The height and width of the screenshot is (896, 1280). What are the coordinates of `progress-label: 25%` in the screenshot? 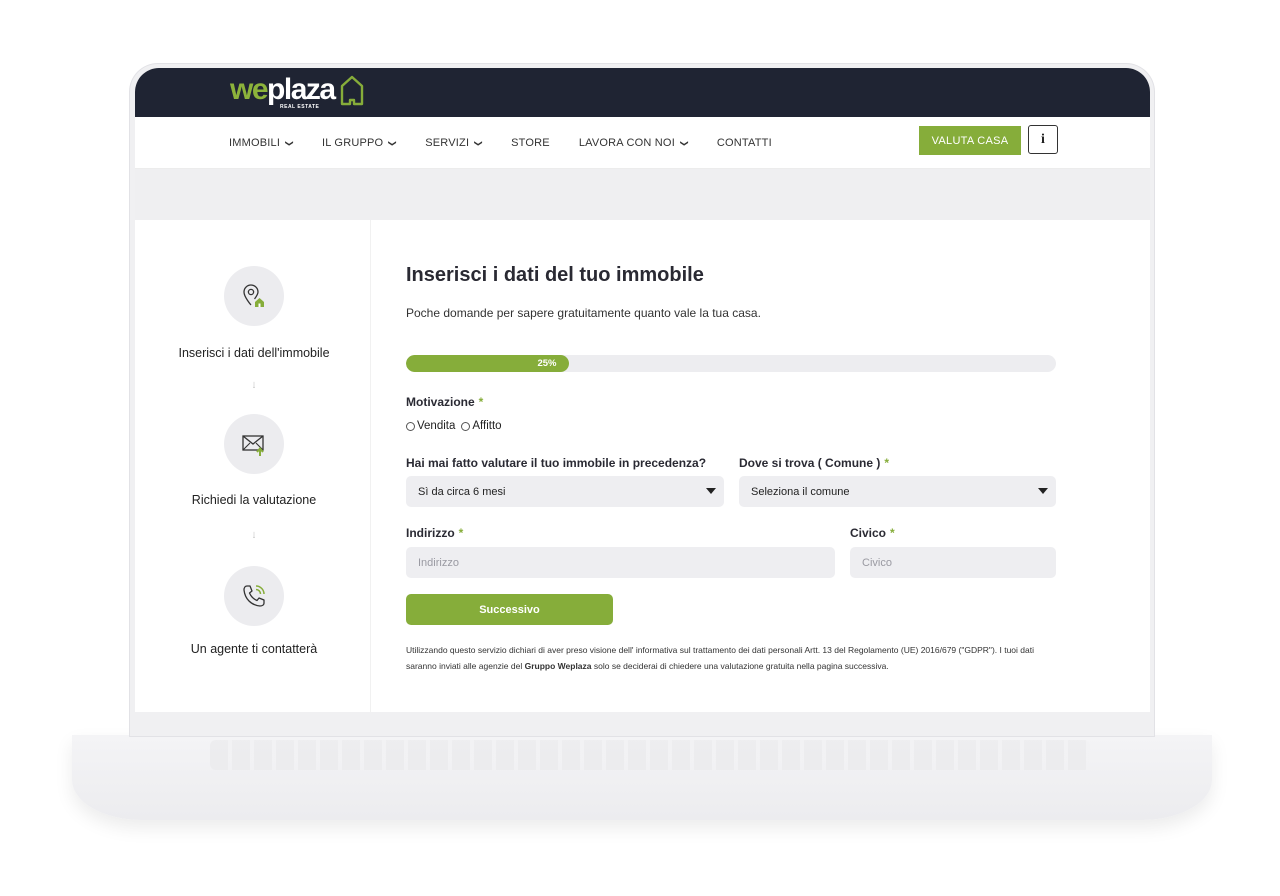 It's located at (547, 363).